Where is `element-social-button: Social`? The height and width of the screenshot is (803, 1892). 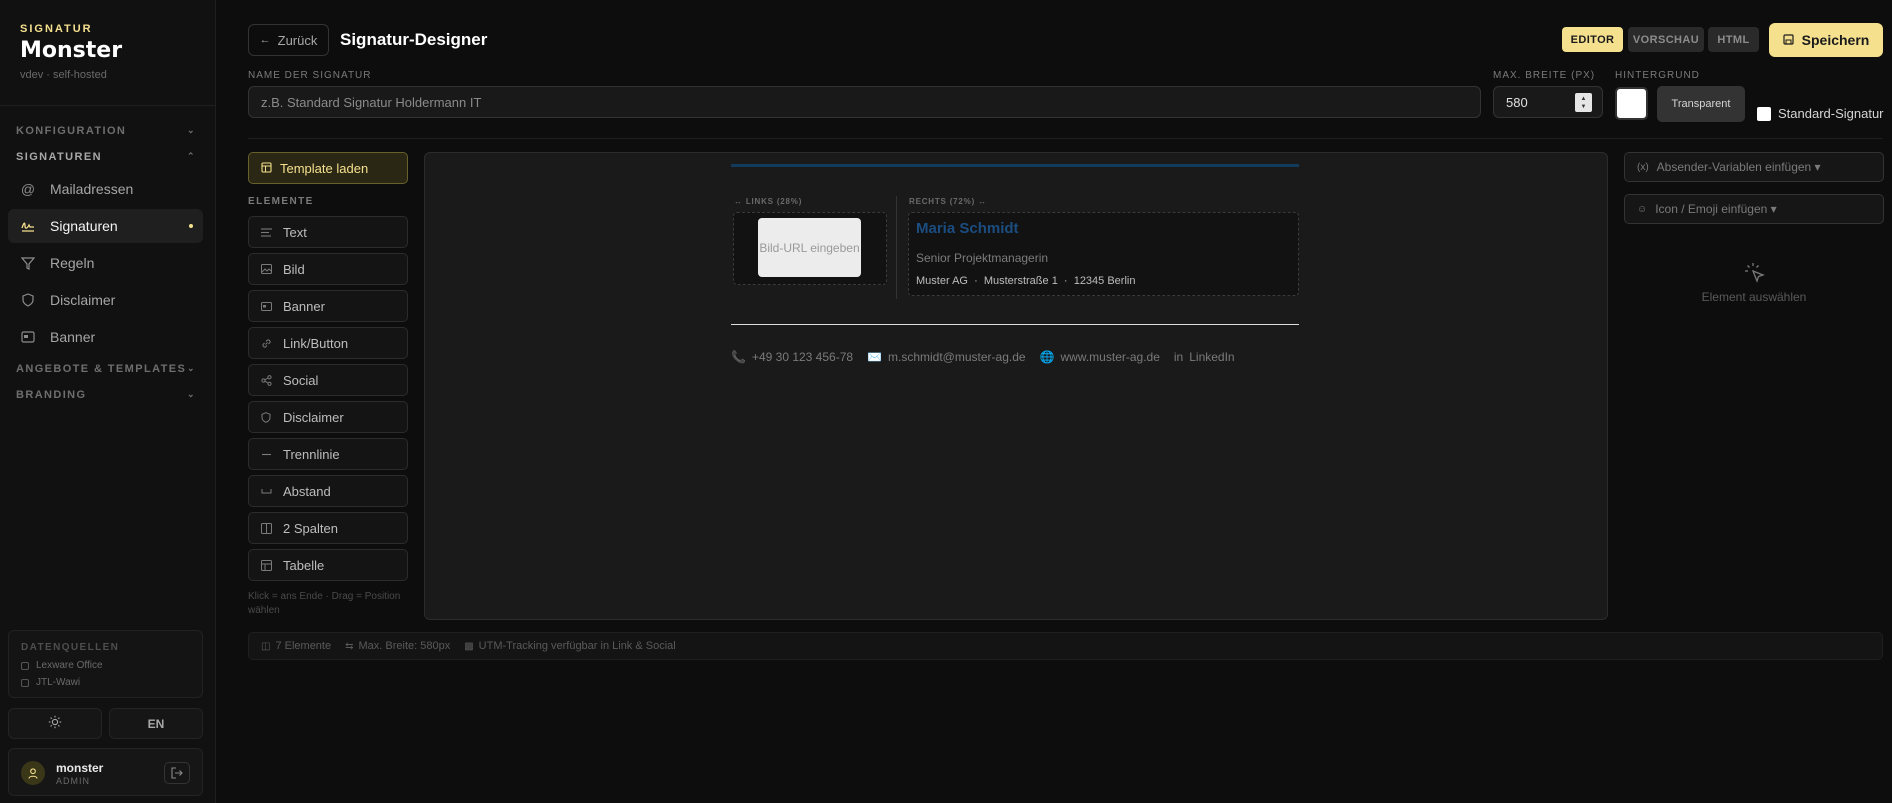 element-social-button: Social is located at coordinates (328, 380).